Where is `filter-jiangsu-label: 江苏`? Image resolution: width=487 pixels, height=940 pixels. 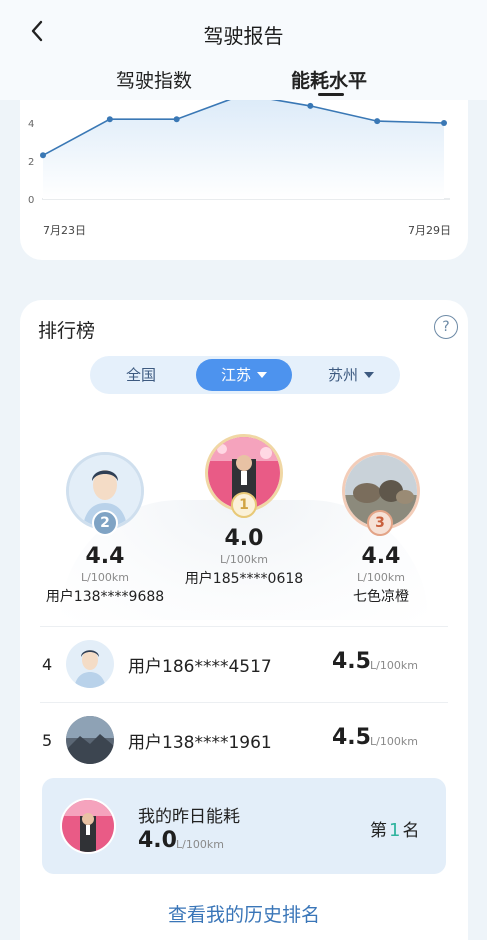 filter-jiangsu-label: 江苏 is located at coordinates (235, 375).